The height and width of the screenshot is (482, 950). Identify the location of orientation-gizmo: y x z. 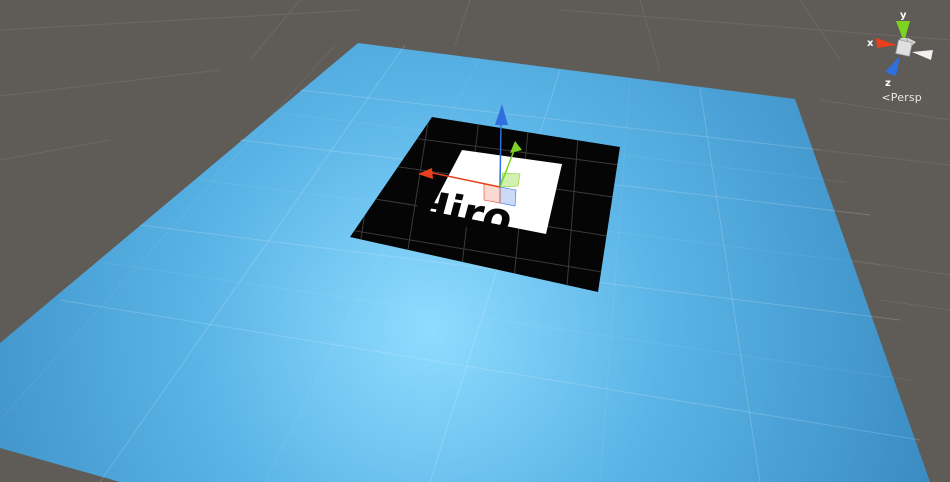
(900, 49).